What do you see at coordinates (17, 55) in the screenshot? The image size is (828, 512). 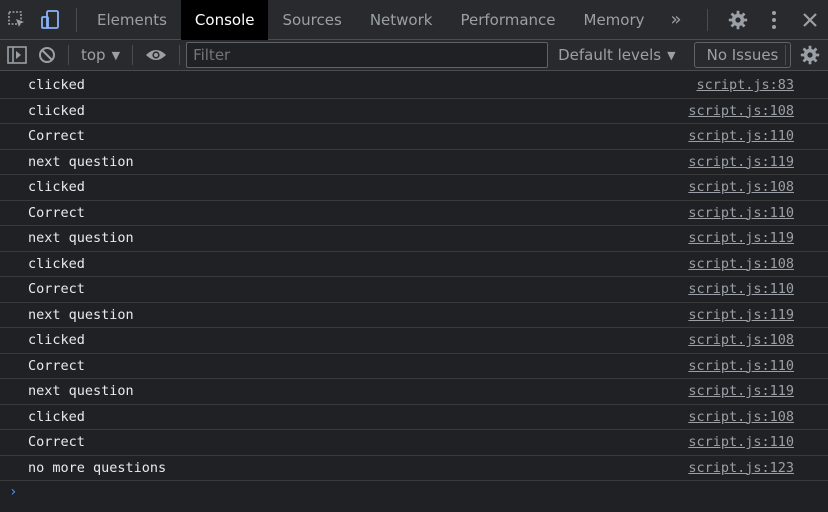 I see `show-sidebar-icon` at bounding box center [17, 55].